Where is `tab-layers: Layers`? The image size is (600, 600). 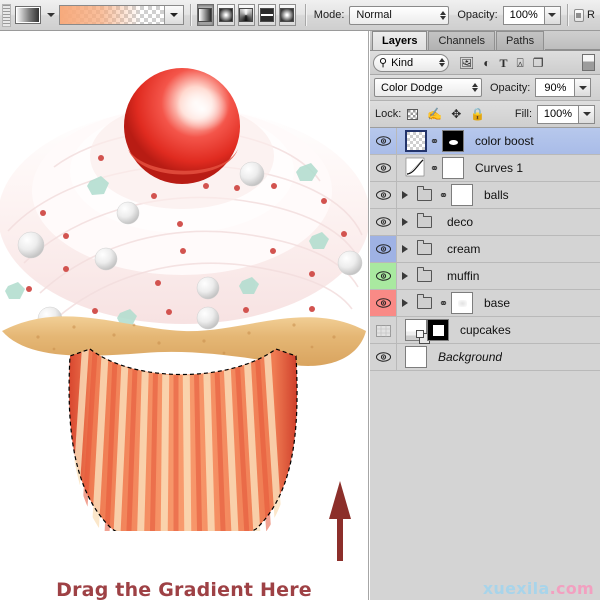
tab-layers: Layers is located at coordinates (400, 40).